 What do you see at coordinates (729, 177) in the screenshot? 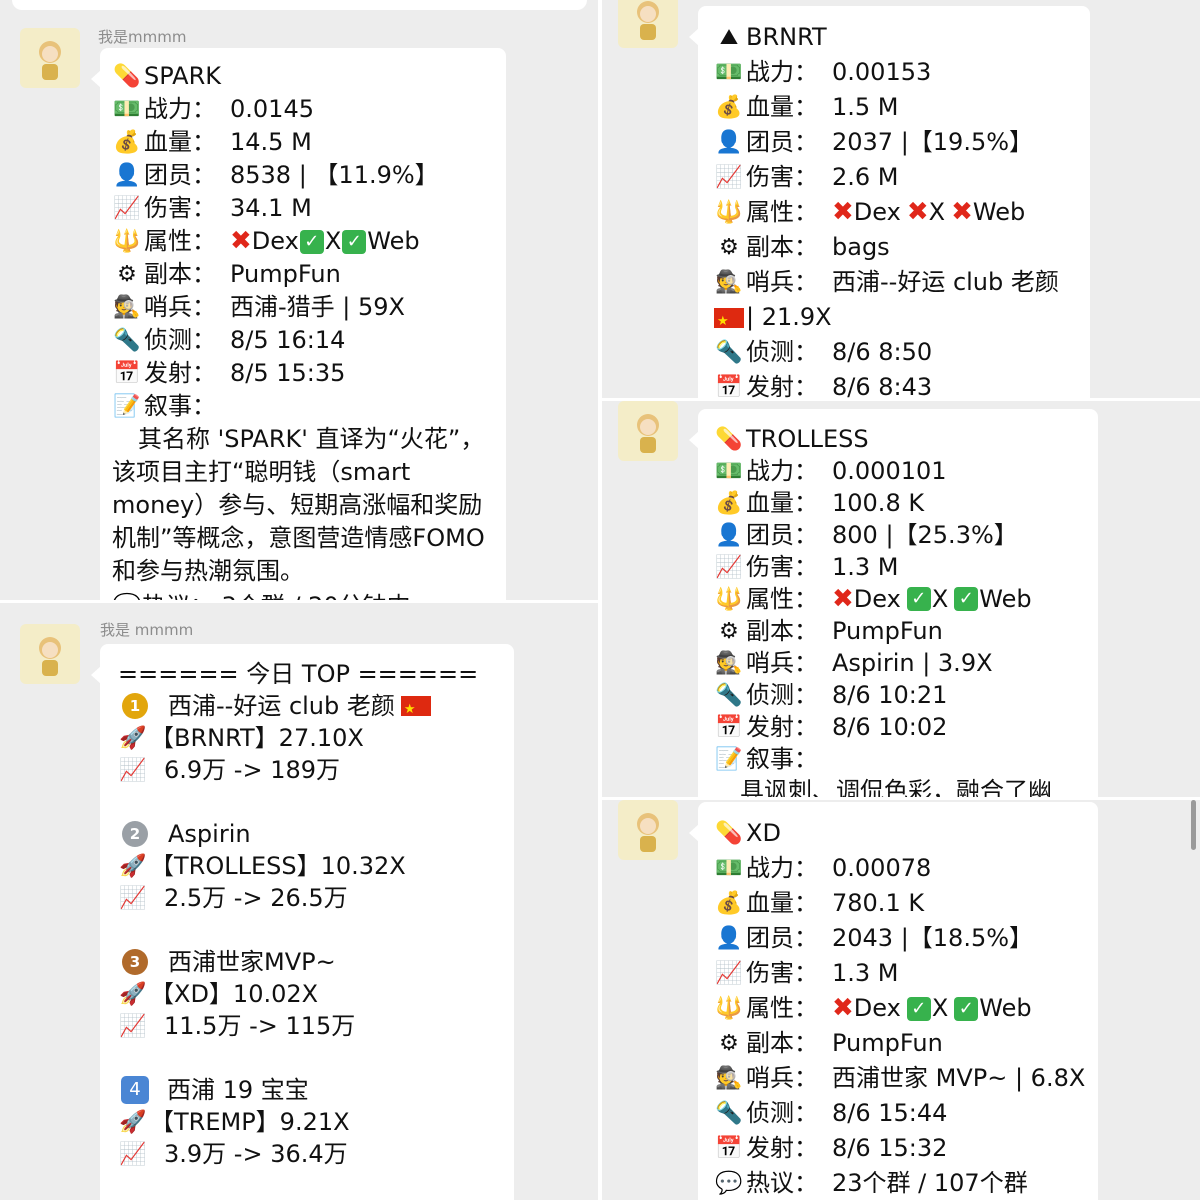
I see `chart-up-icon: 📈` at bounding box center [729, 177].